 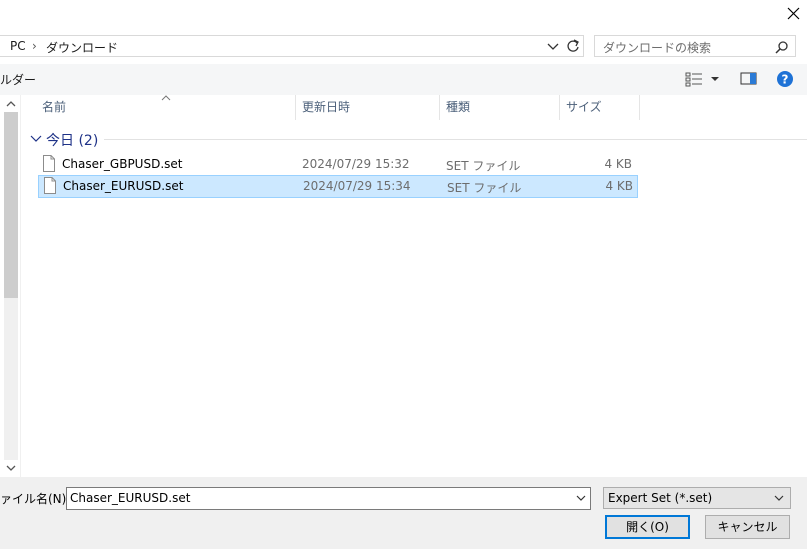 What do you see at coordinates (639, 107) in the screenshot?
I see `column-divider` at bounding box center [639, 107].